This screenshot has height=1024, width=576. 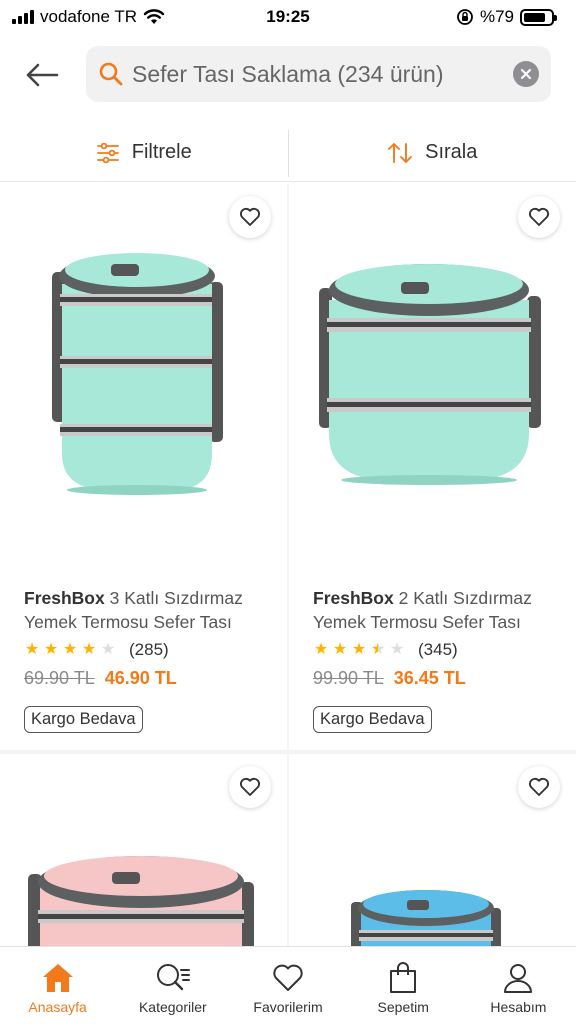 I want to click on product-prices: 69.90 TL 46.90 TL, so click(x=100, y=678).